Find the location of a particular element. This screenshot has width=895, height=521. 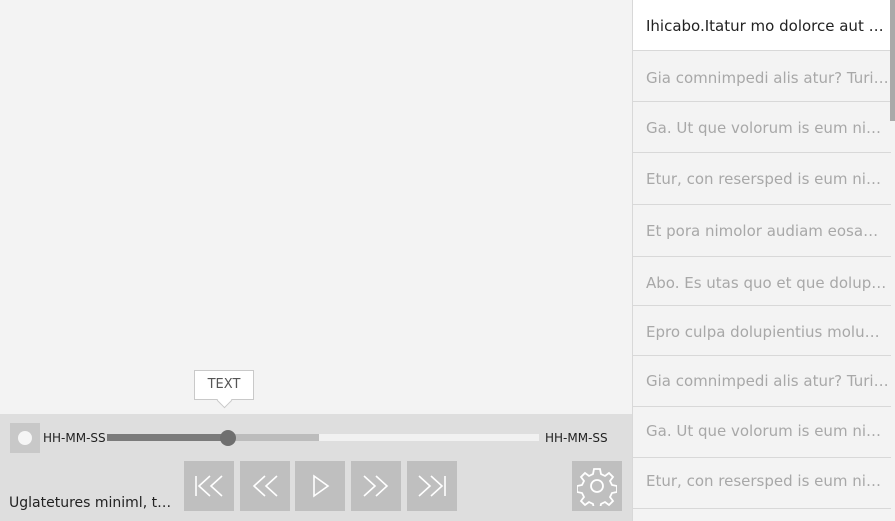

play-button is located at coordinates (320, 486).